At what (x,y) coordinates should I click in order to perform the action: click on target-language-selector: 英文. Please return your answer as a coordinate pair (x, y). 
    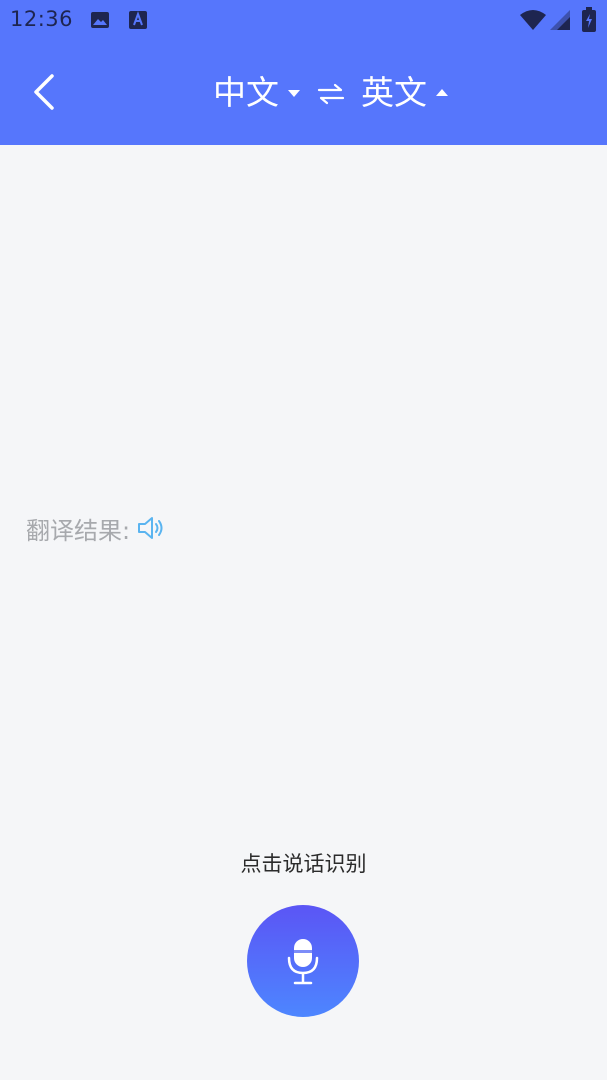
    Looking at the image, I should click on (405, 93).